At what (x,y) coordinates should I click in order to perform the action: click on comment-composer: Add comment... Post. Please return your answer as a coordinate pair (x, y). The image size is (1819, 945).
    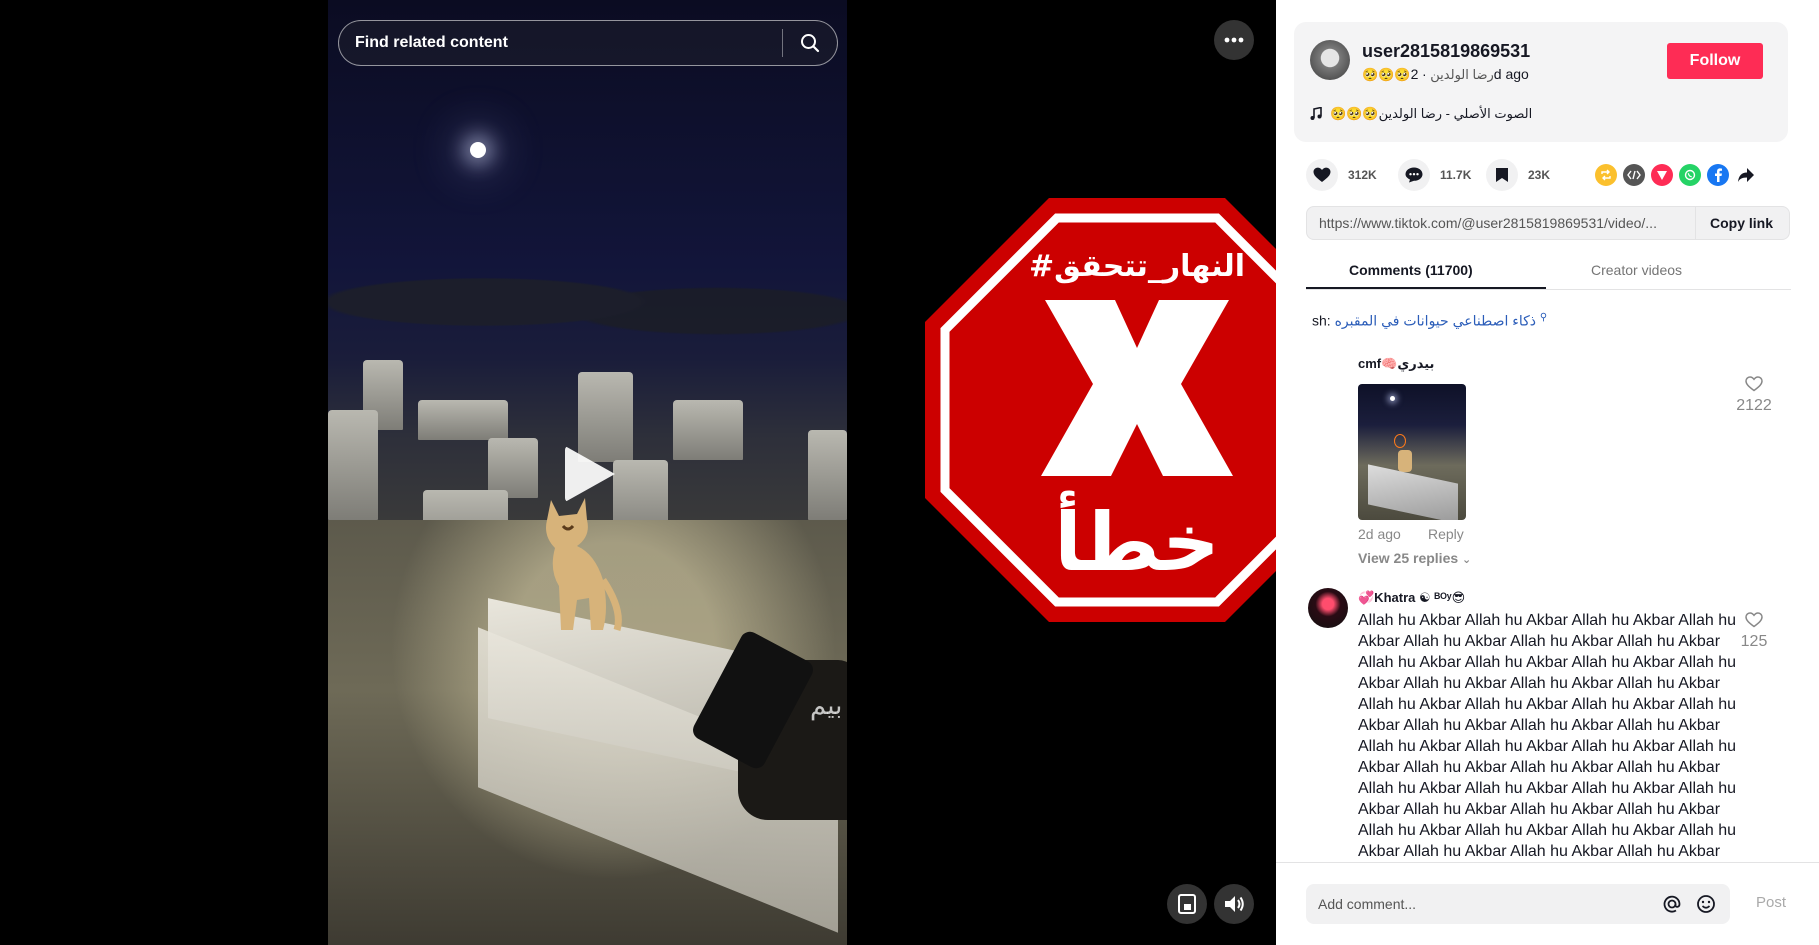
    Looking at the image, I should click on (1547, 903).